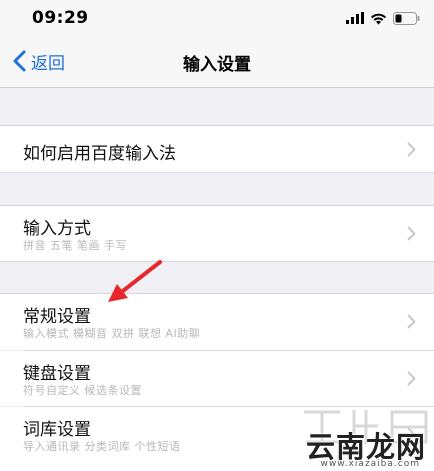 This screenshot has height=471, width=434. I want to click on keyboard-settings-cell: 键盘设置 符号自定义 候选条设置, so click(217, 378).